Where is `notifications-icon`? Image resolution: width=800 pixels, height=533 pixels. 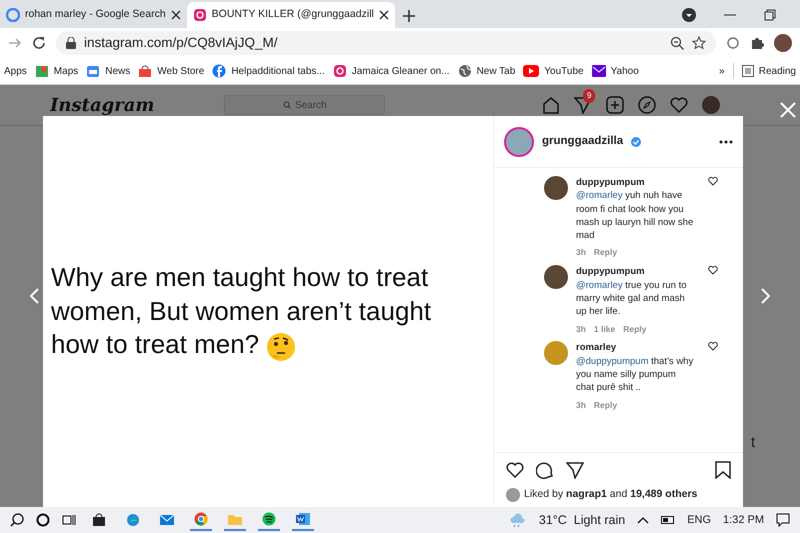 notifications-icon is located at coordinates (783, 520).